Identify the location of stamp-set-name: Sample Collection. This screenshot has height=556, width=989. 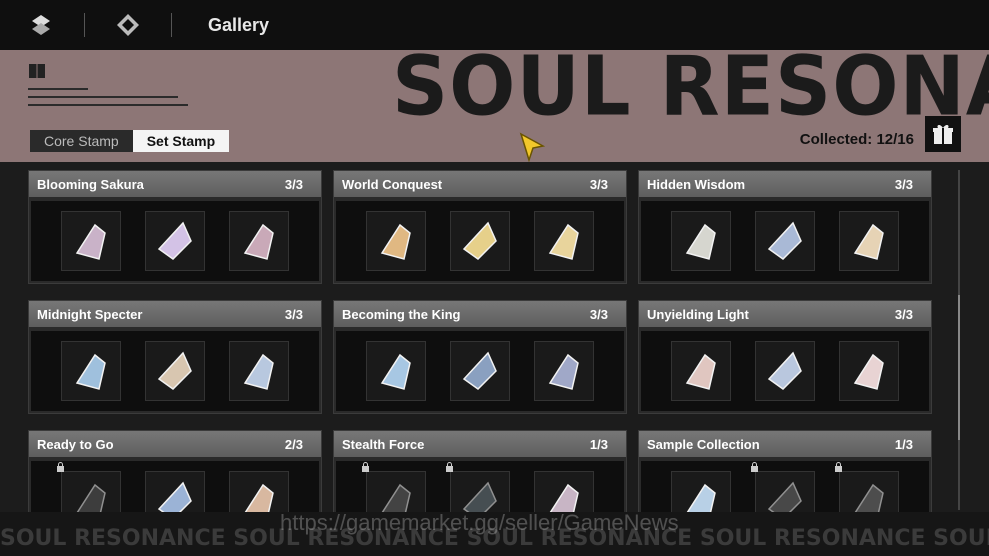
(703, 444).